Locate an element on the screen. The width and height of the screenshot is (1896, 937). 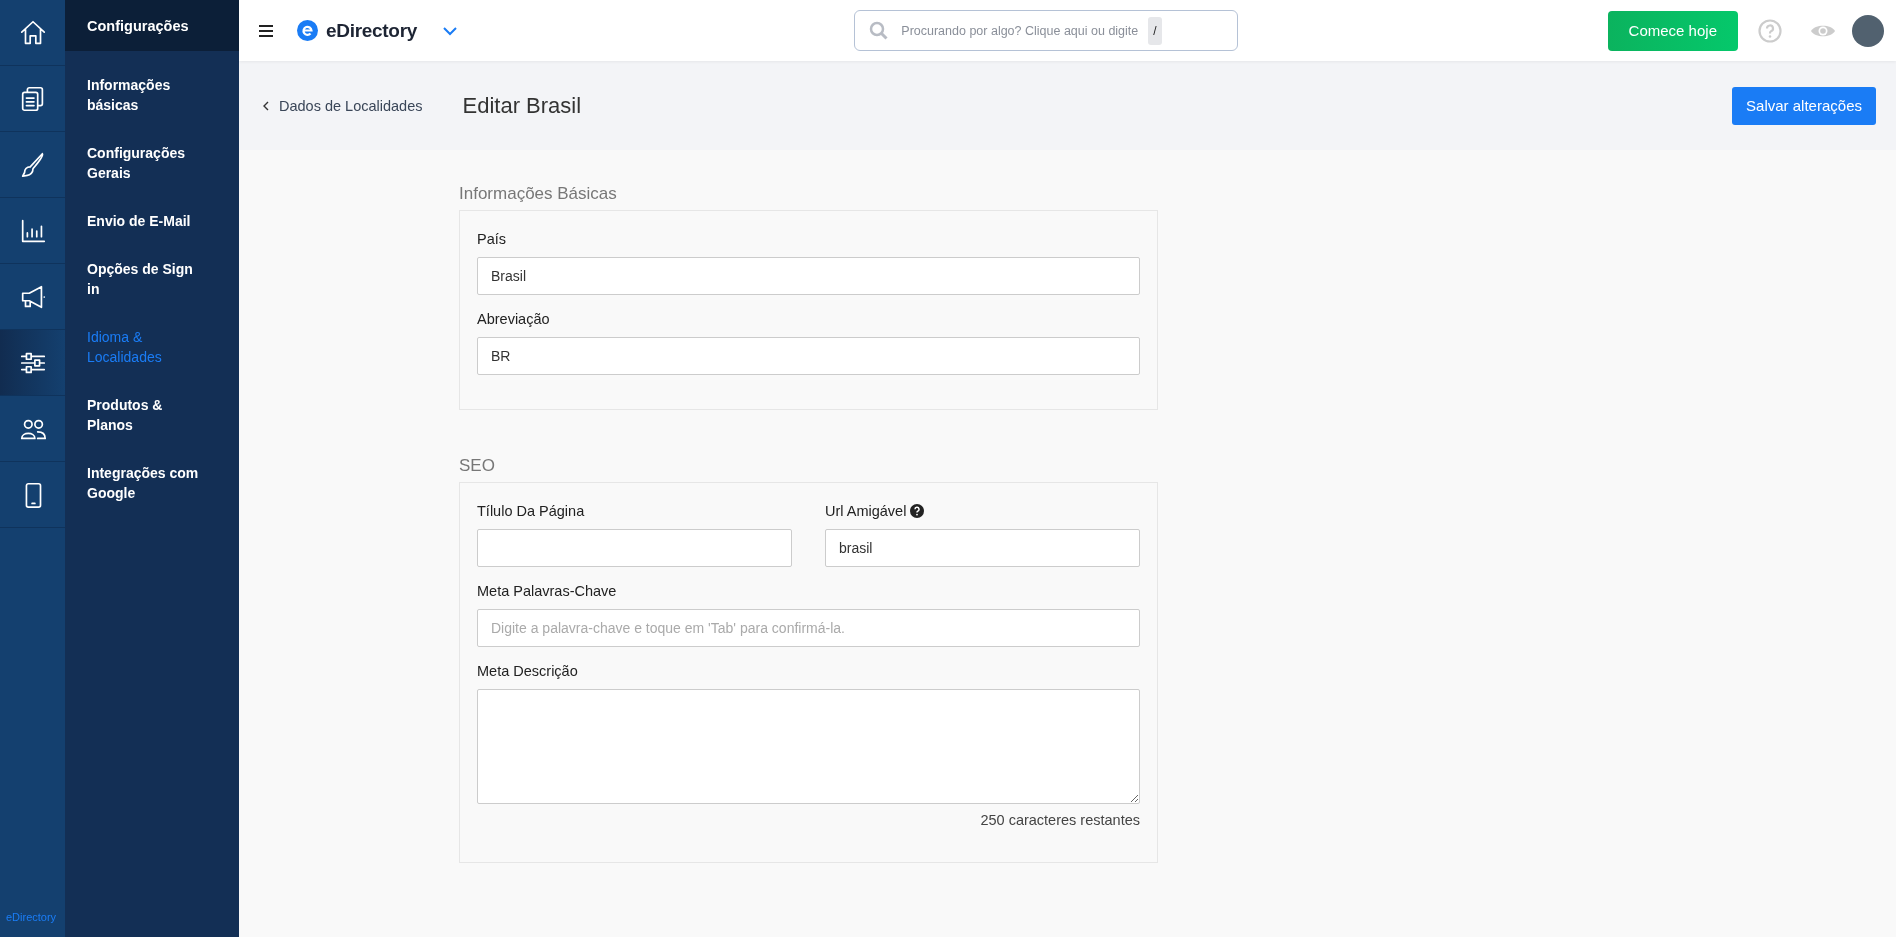
sidebar-item: Configurações Gerais is located at coordinates (152, 163).